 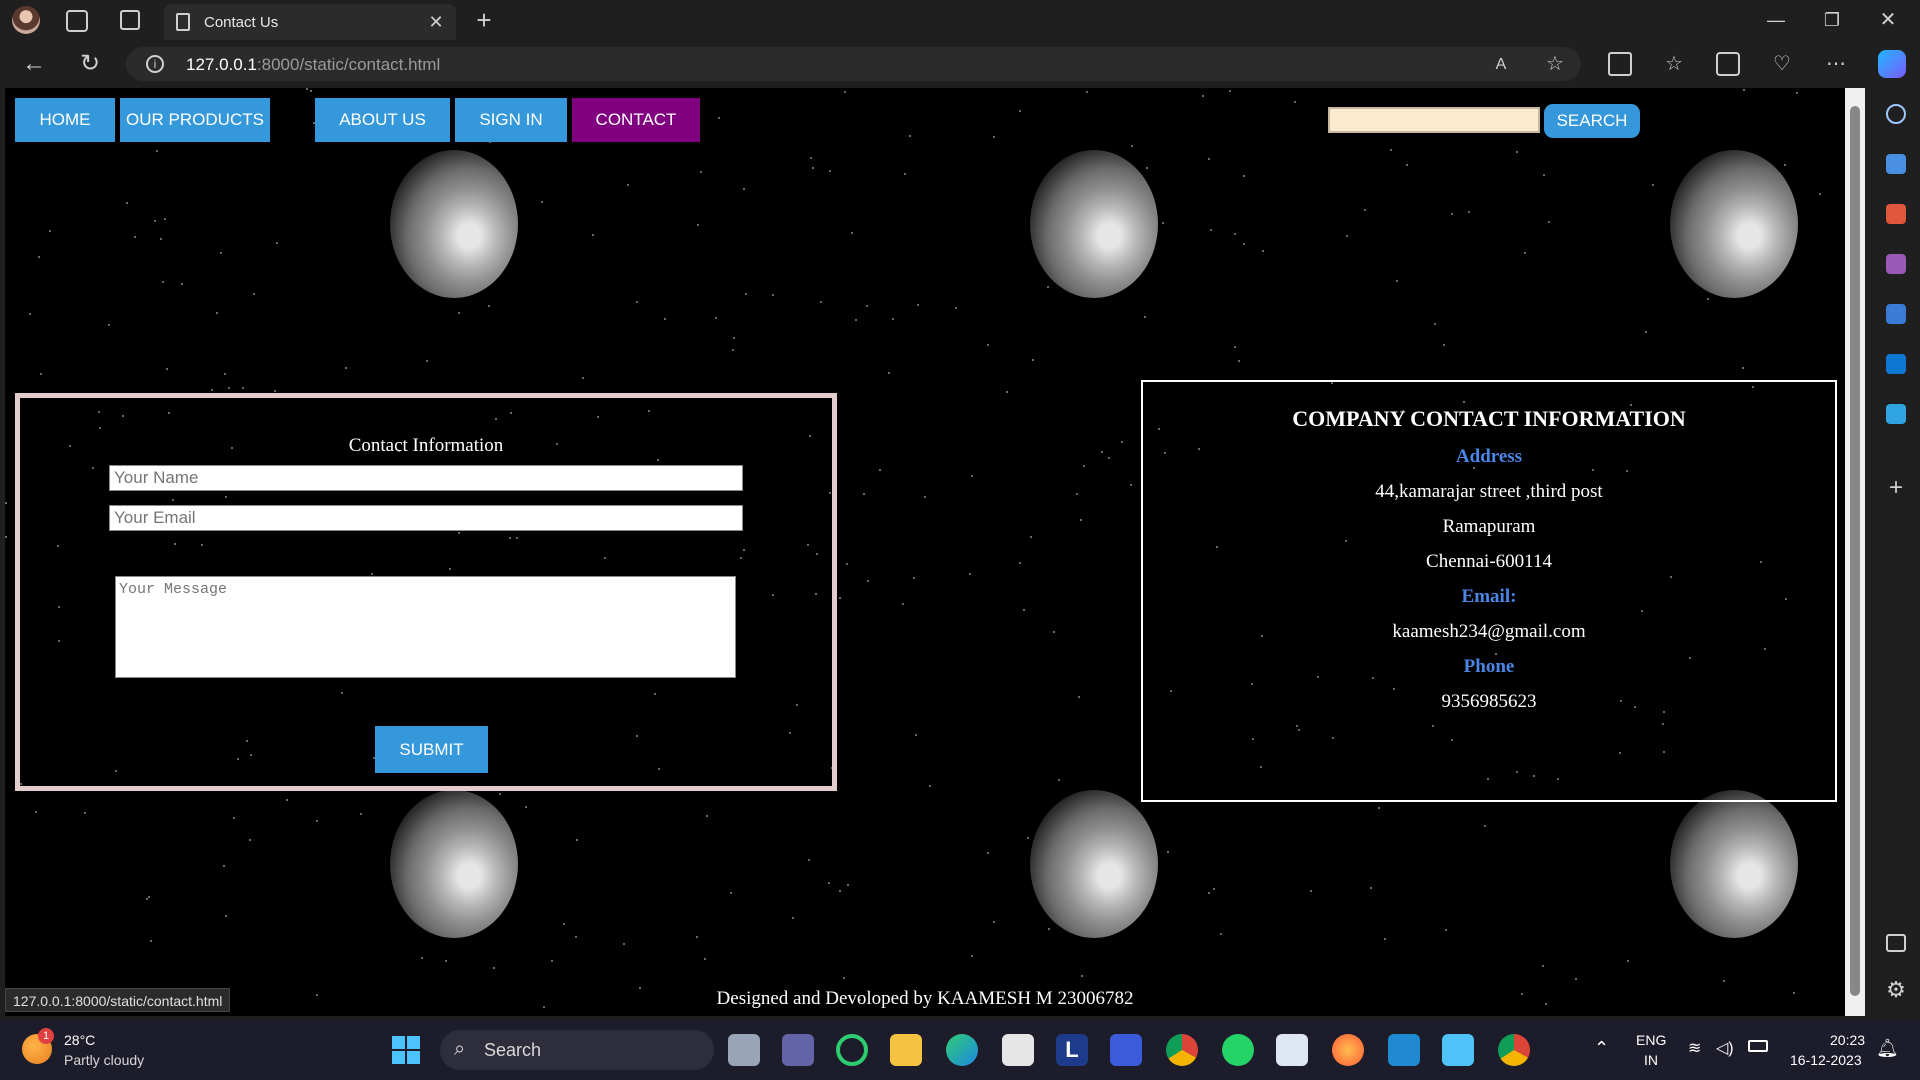 What do you see at coordinates (155, 64) in the screenshot?
I see `site-info-icon: i` at bounding box center [155, 64].